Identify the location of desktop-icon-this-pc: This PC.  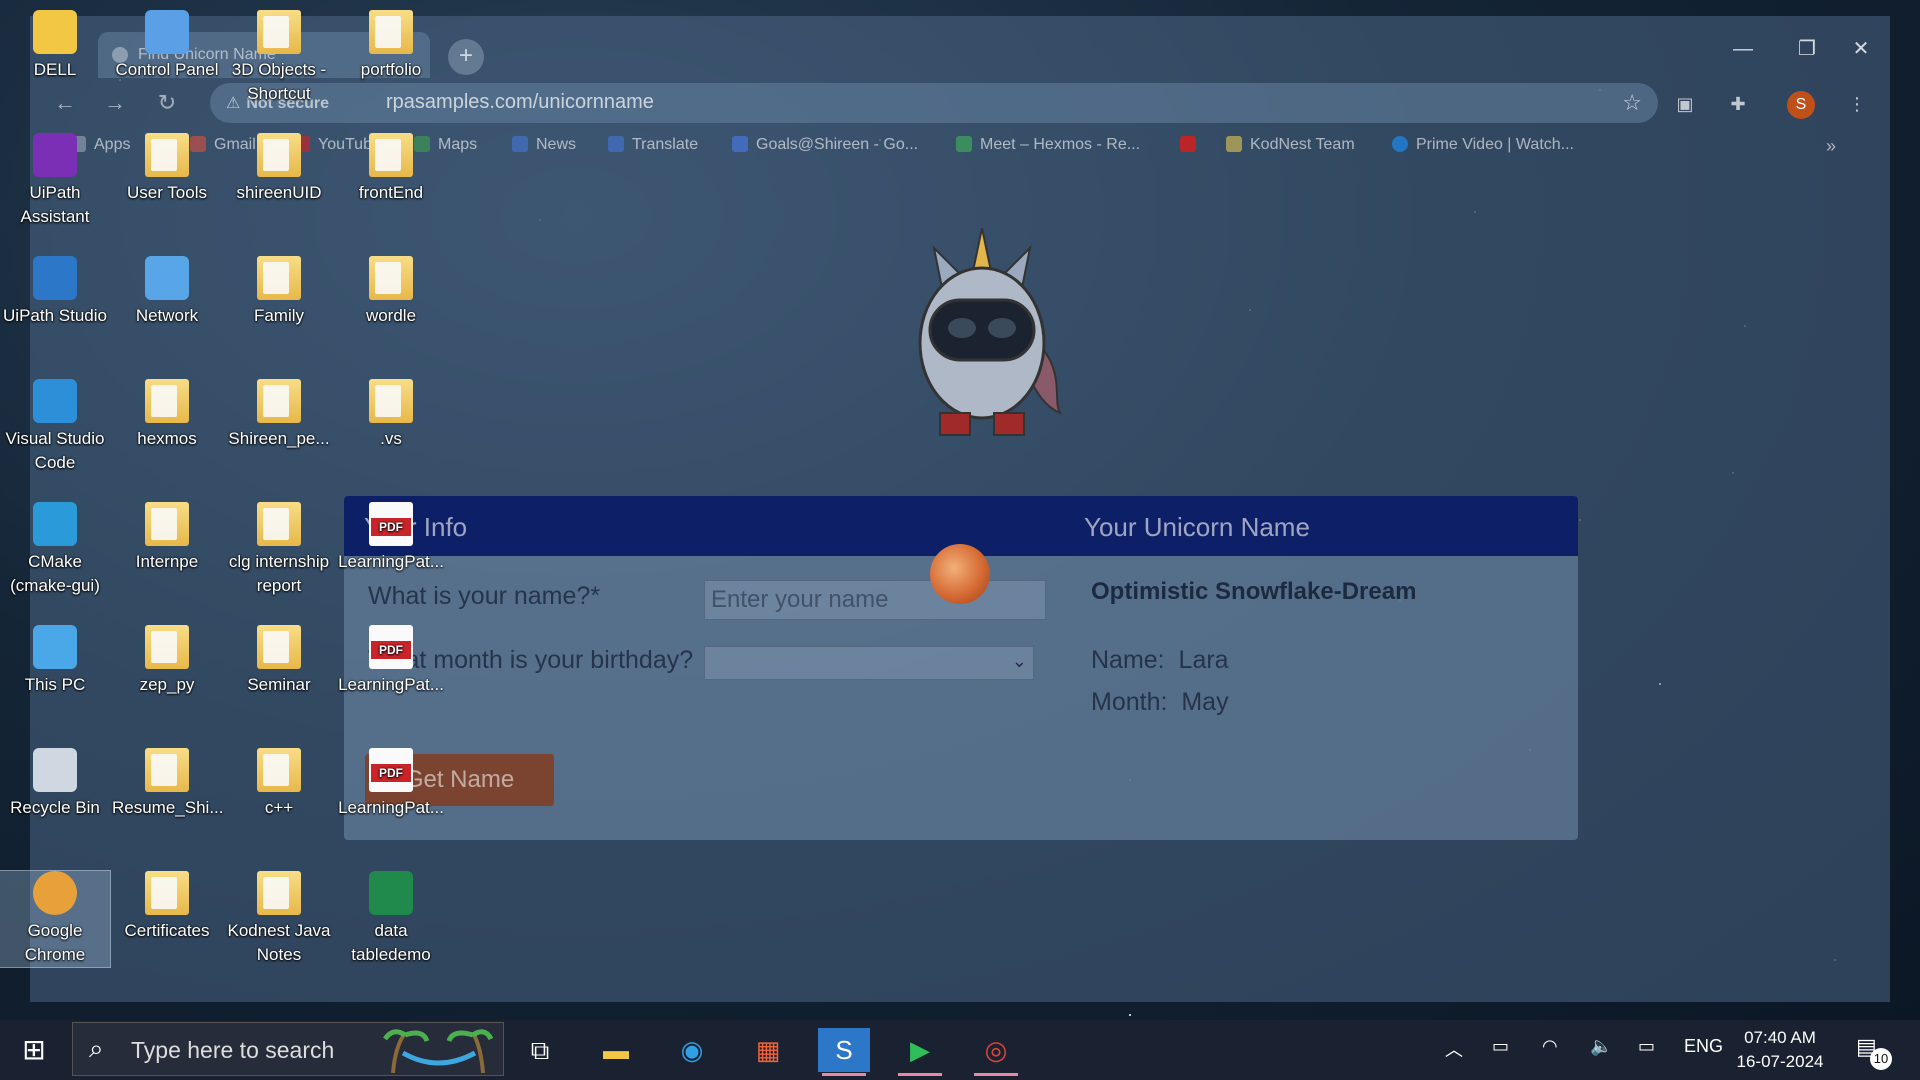
(55, 661).